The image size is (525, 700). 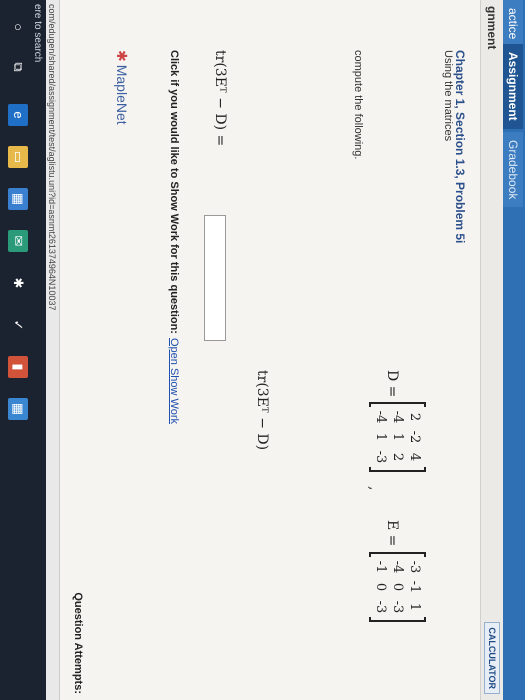 I want to click on taskbar-search: ere to search, so click(x=37, y=33).